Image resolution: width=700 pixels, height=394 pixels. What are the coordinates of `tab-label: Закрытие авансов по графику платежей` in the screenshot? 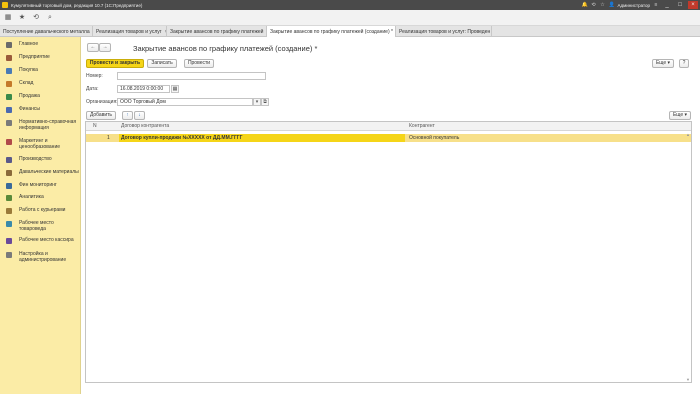 It's located at (217, 31).